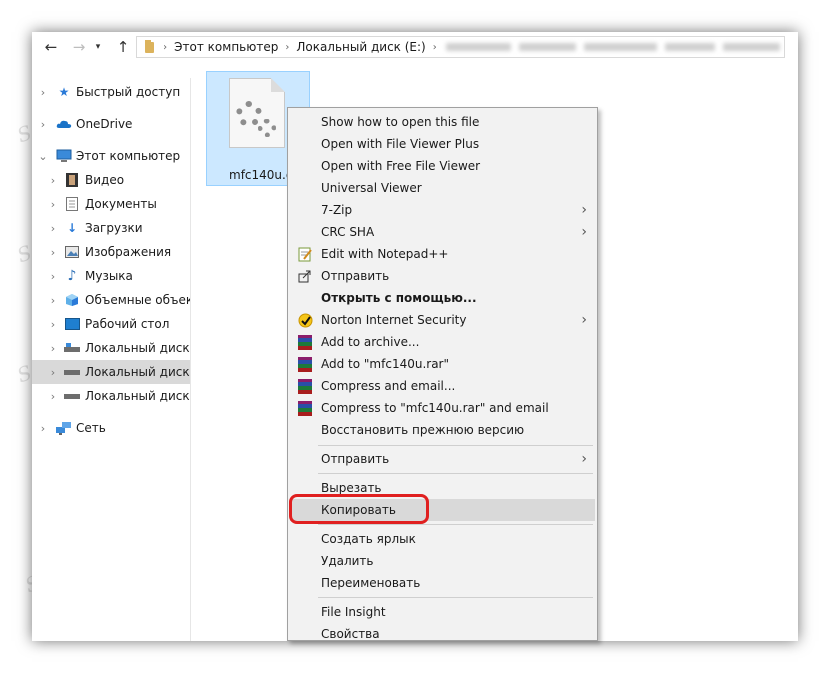 The image size is (830, 673). I want to click on sidebar-item-documents: › Документы, so click(111, 204).